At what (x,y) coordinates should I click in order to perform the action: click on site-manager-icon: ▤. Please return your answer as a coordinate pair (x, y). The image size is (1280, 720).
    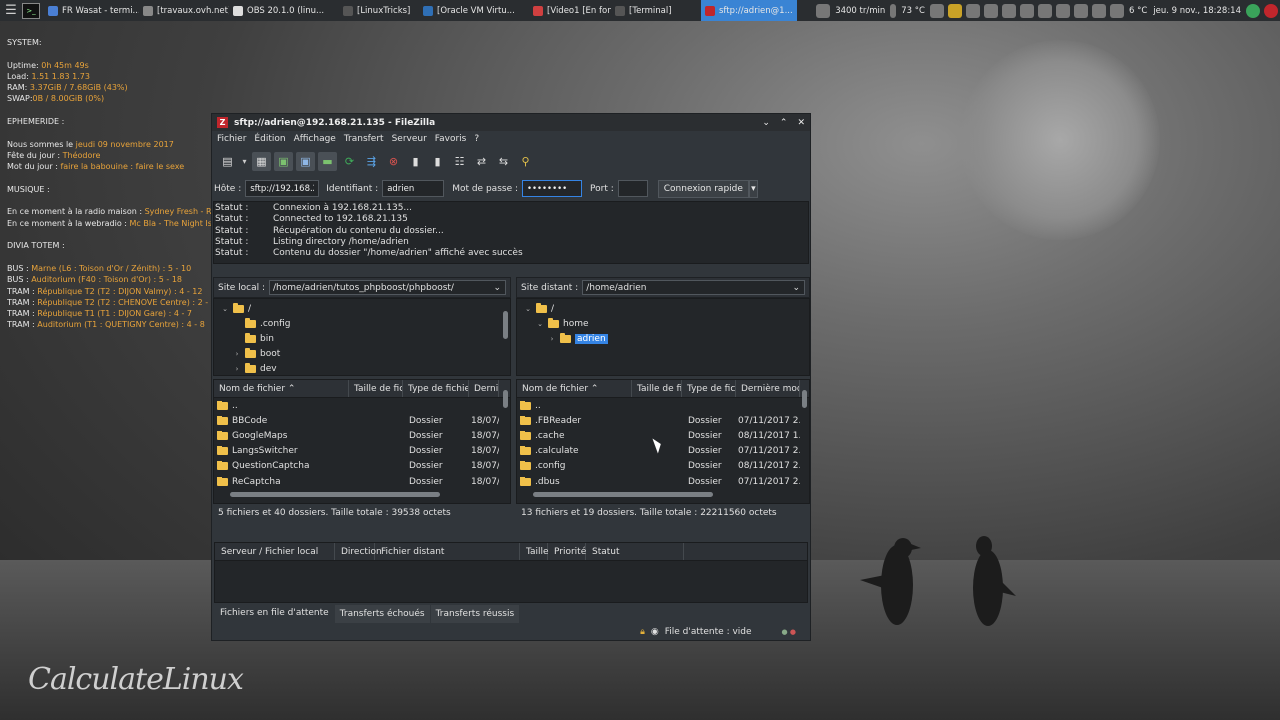
    Looking at the image, I should click on (227, 161).